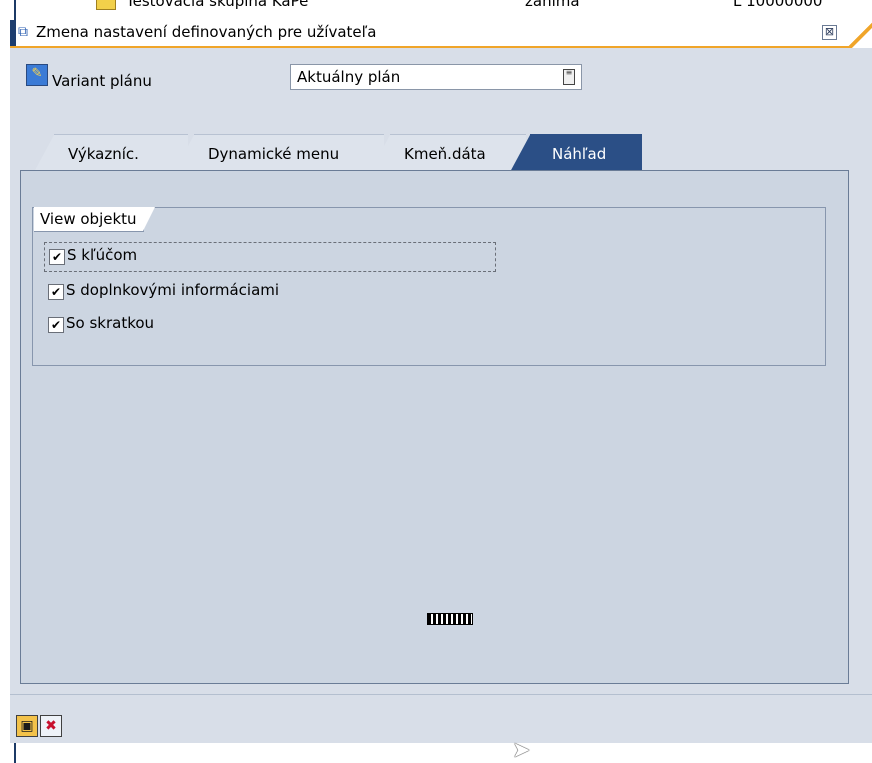  Describe the element at coordinates (23, 32) in the screenshot. I see `dialog-icon: ⧉` at that location.